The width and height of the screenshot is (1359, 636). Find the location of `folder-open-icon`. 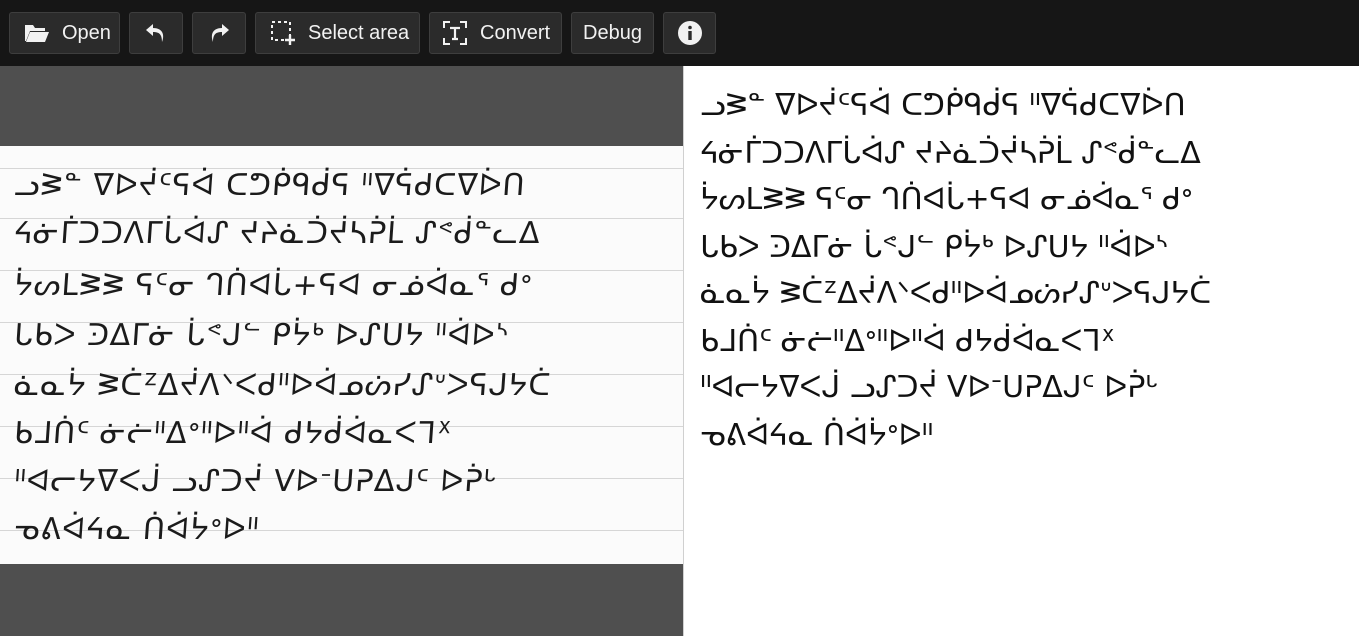

folder-open-icon is located at coordinates (37, 33).